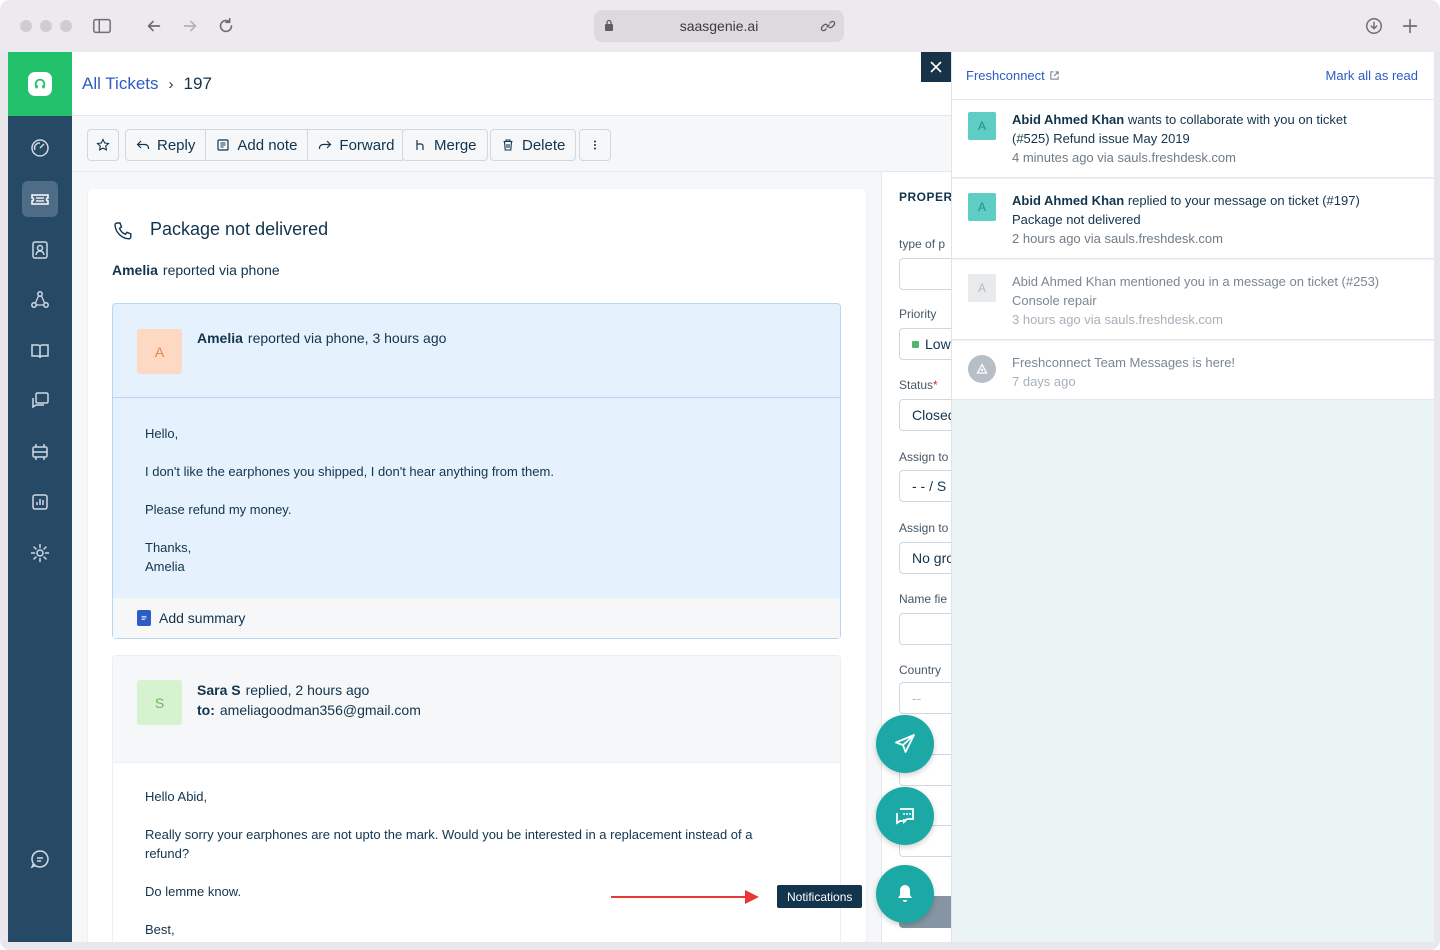 The width and height of the screenshot is (1440, 950). What do you see at coordinates (102, 26) in the screenshot?
I see `sidebar-toggle-icon` at bounding box center [102, 26].